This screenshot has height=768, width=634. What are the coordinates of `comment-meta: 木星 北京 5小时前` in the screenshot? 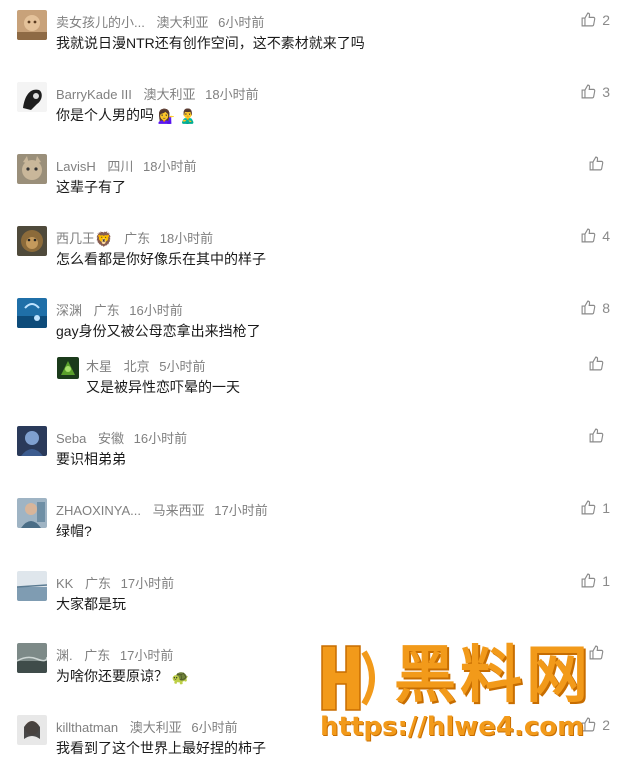 It's located at (146, 365).